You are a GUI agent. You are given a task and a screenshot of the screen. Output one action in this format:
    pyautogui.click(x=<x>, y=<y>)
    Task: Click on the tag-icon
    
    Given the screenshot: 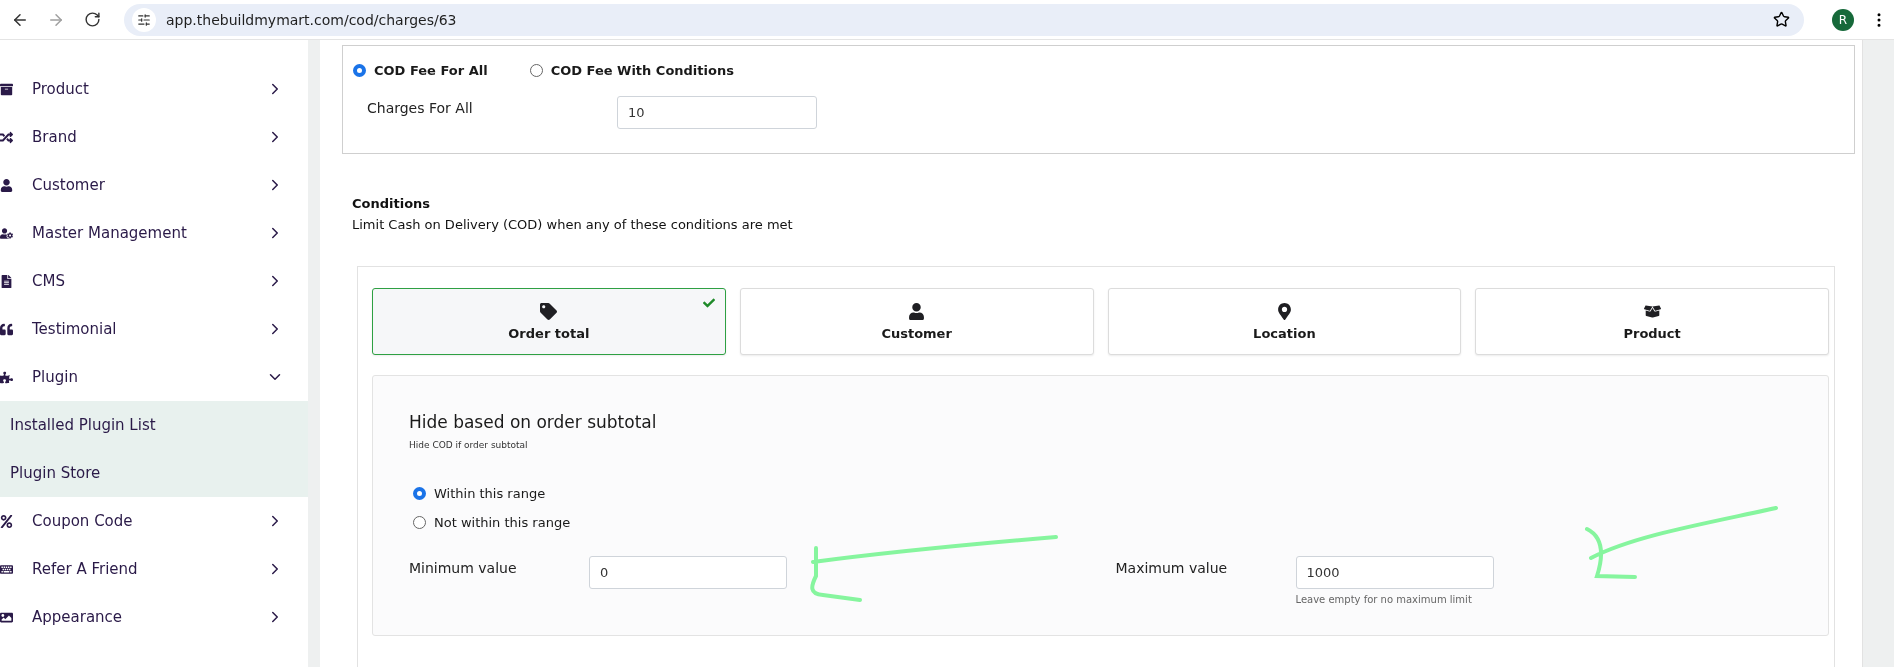 What is the action you would take?
    pyautogui.click(x=549, y=311)
    